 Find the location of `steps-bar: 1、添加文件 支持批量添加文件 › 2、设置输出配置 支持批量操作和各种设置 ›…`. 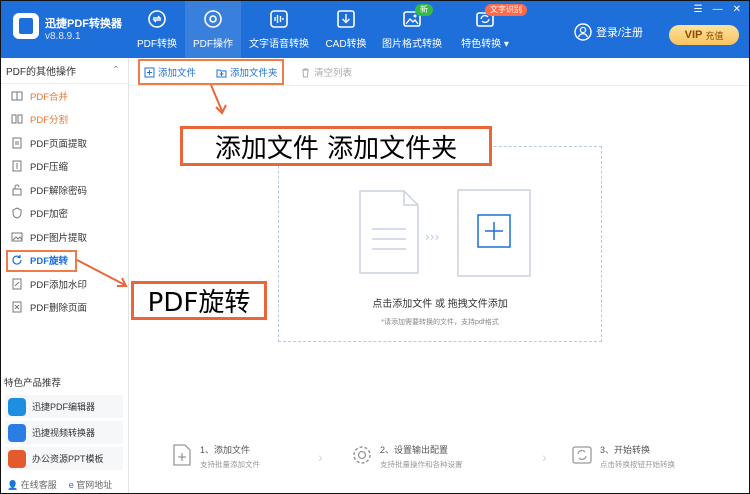

steps-bar: 1、添加文件 支持批量添加文件 › 2、设置输出配置 支持批量操作和各种设置 ›… is located at coordinates (439, 461).